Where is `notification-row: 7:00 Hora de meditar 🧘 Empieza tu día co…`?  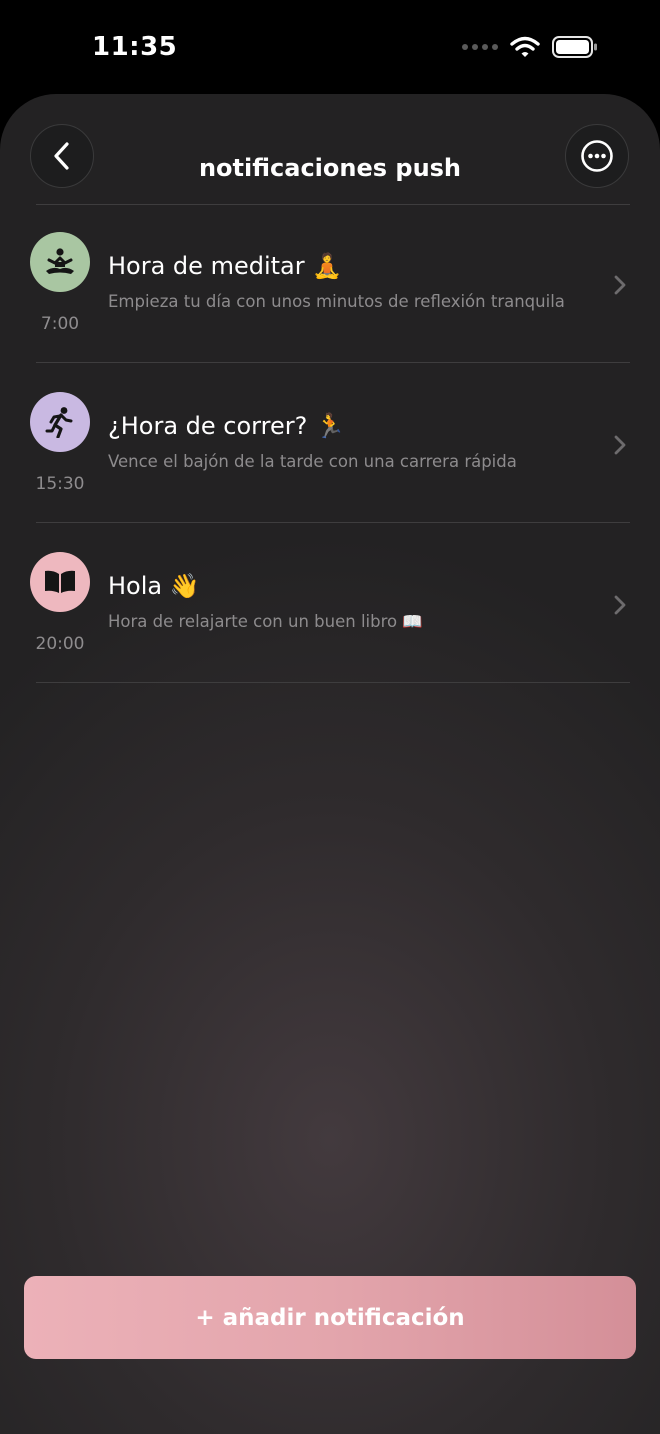
notification-row: 7:00 Hora de meditar 🧘 Empieza tu día co… is located at coordinates (330, 283).